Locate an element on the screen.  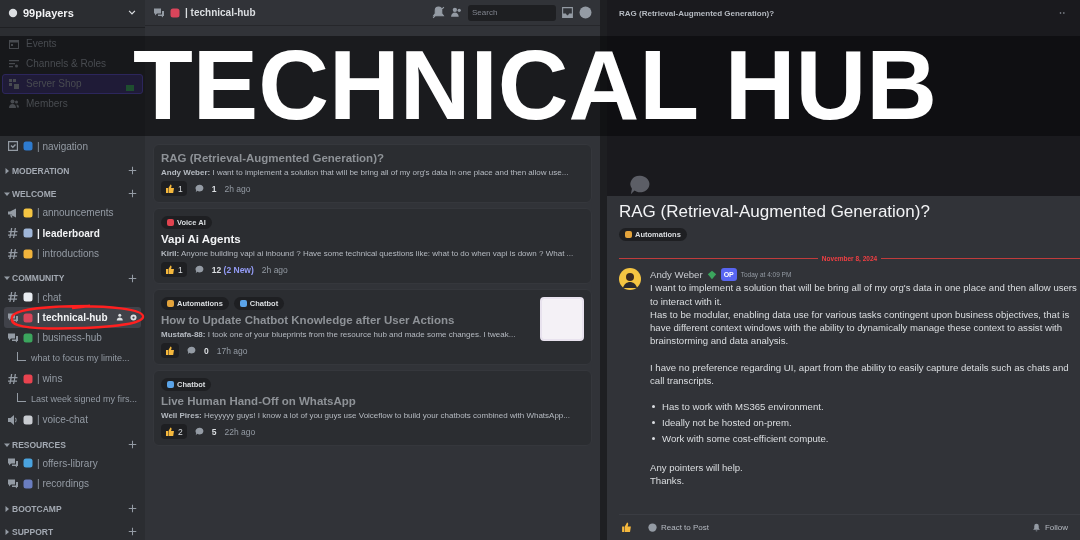
category-header: WELCOME is located at coordinates (72, 191).